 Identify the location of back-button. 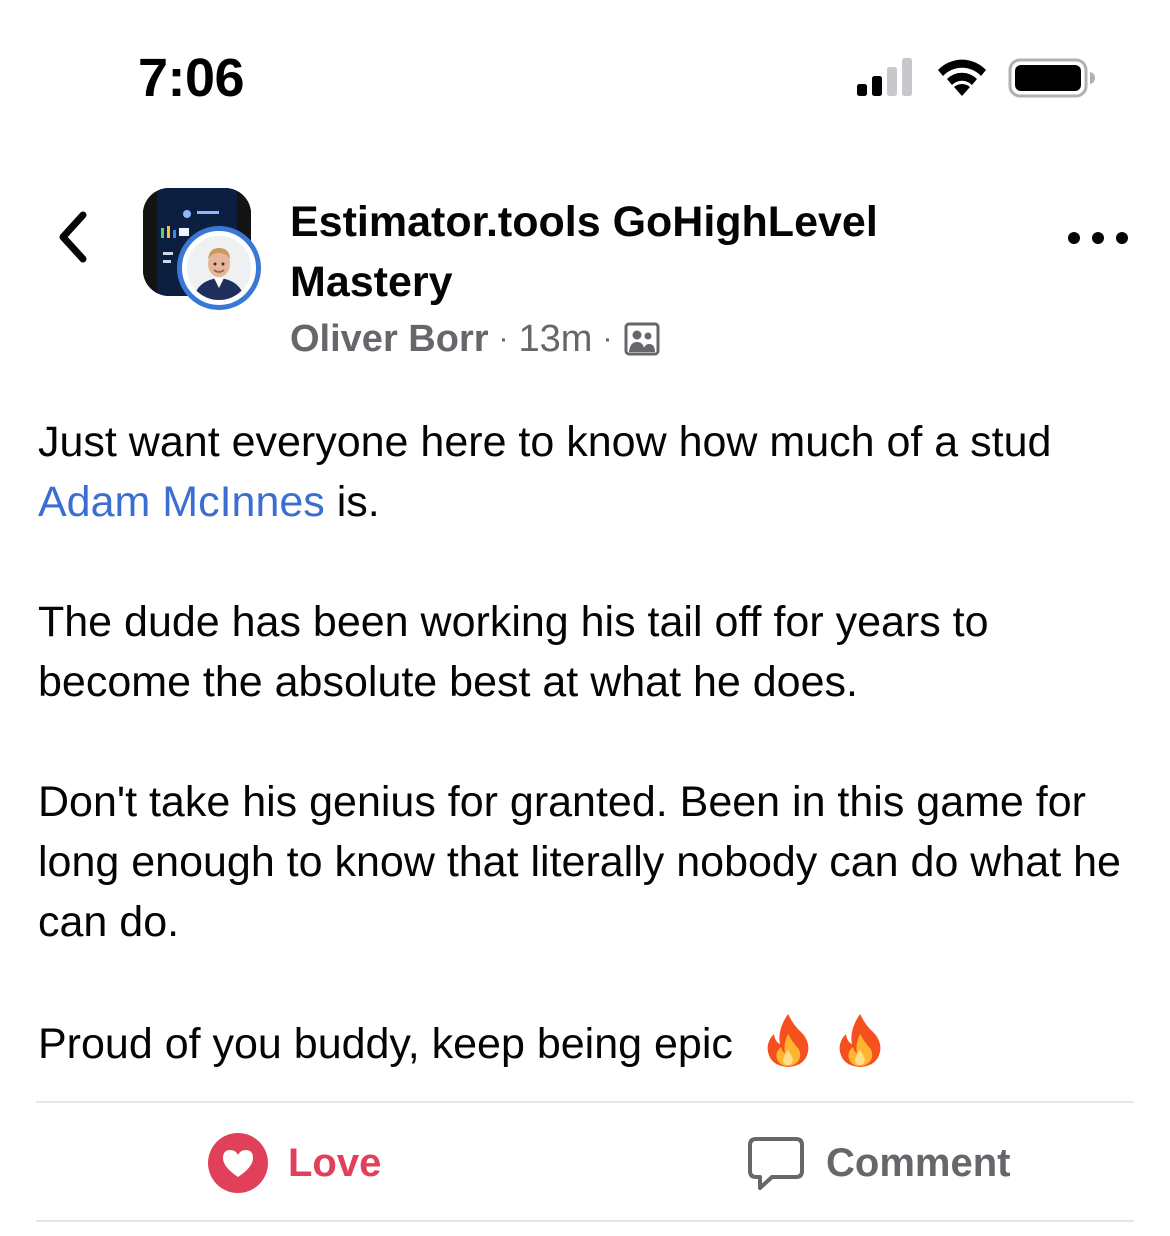
(72, 237).